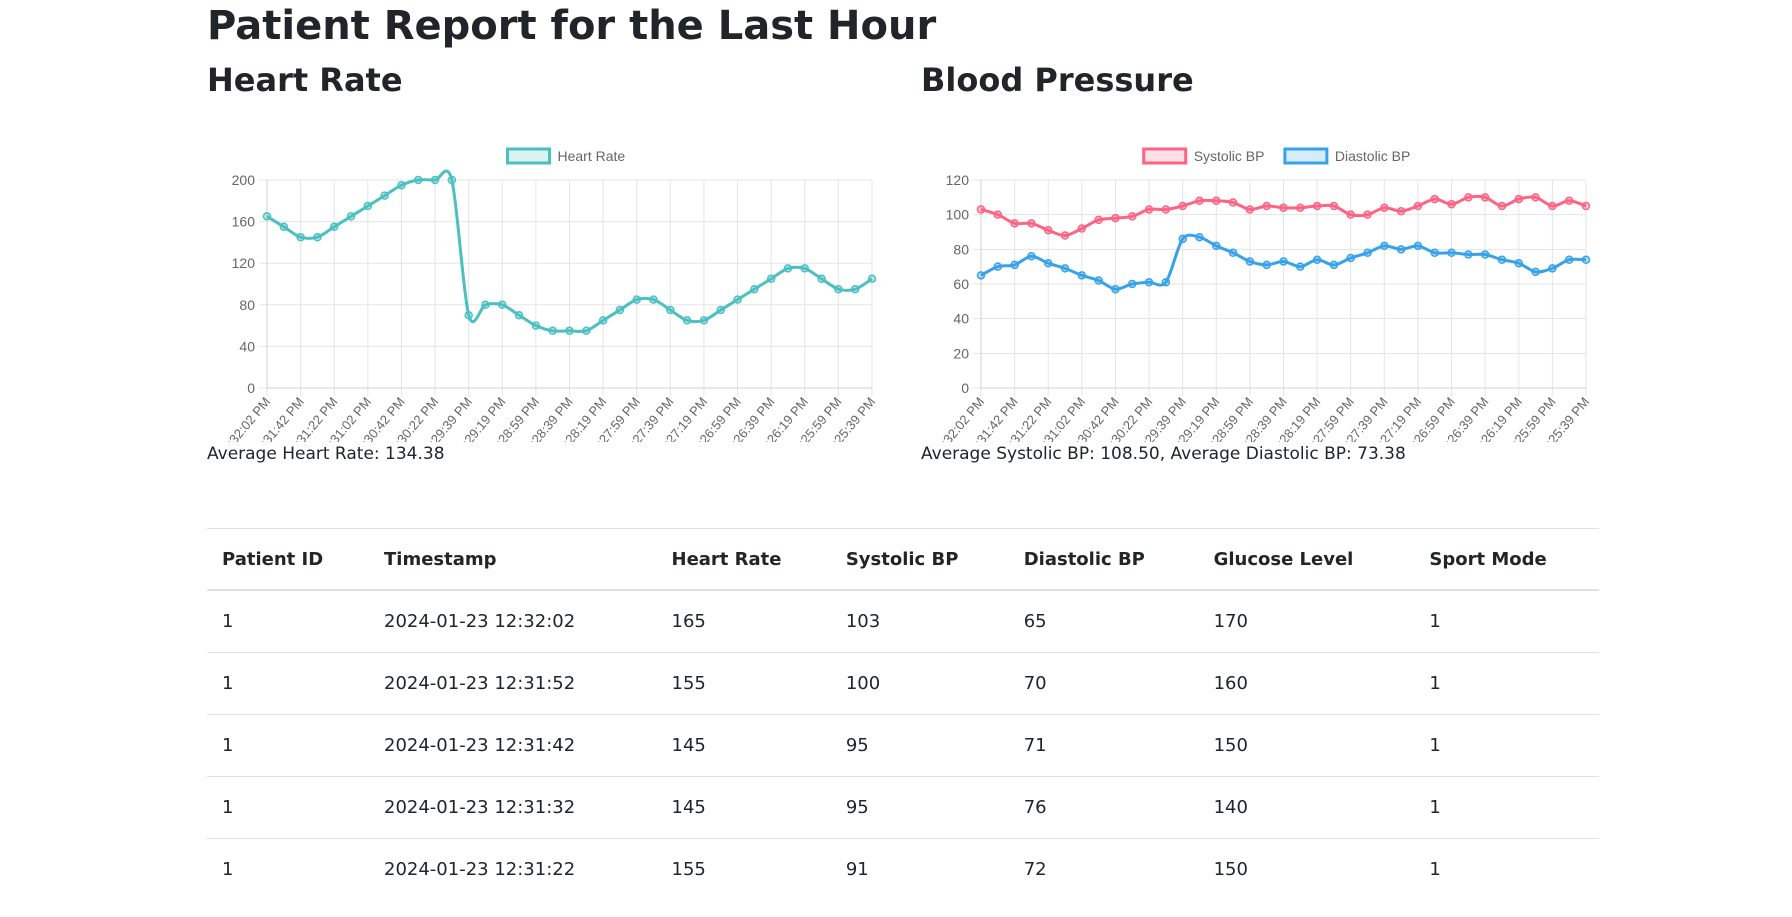  I want to click on legend-item: Heart Rate, so click(566, 156).